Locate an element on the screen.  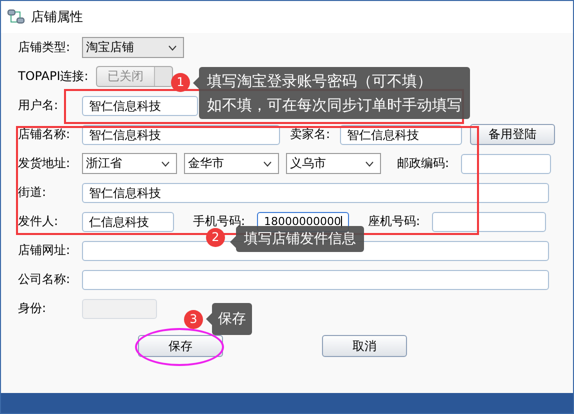
field-label: 卖家名: is located at coordinates (311, 134).